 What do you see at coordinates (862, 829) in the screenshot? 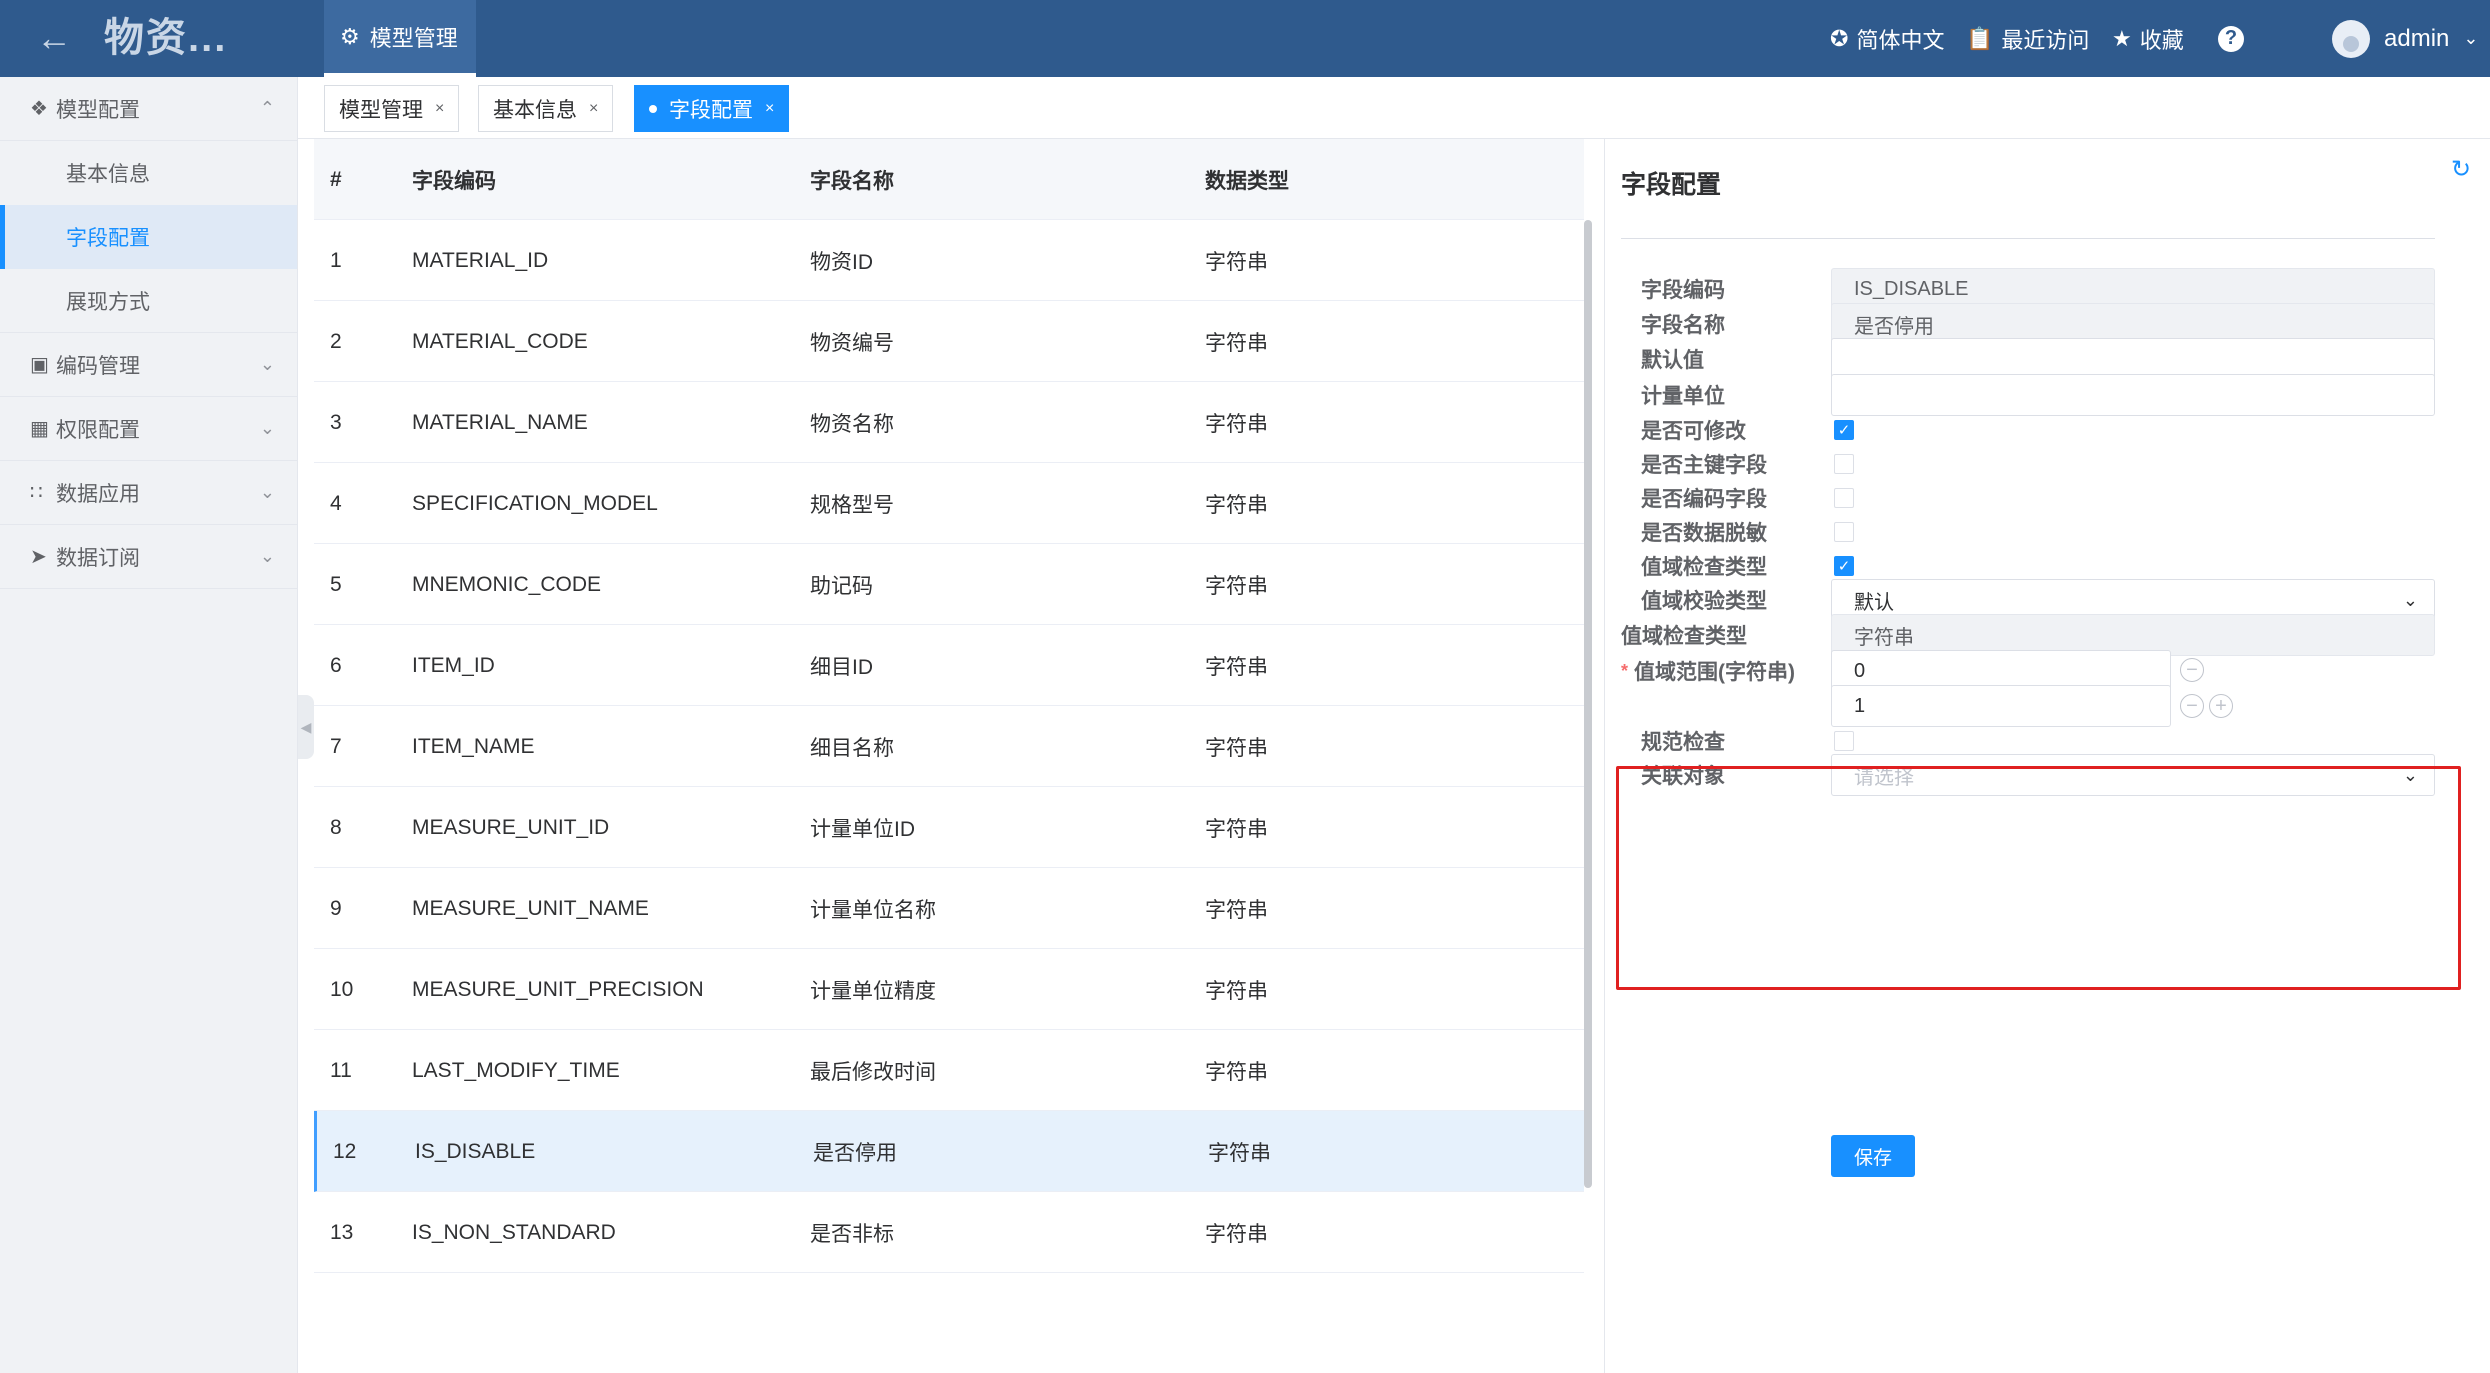
I see `cell-field-name: 计量单位ID` at bounding box center [862, 829].